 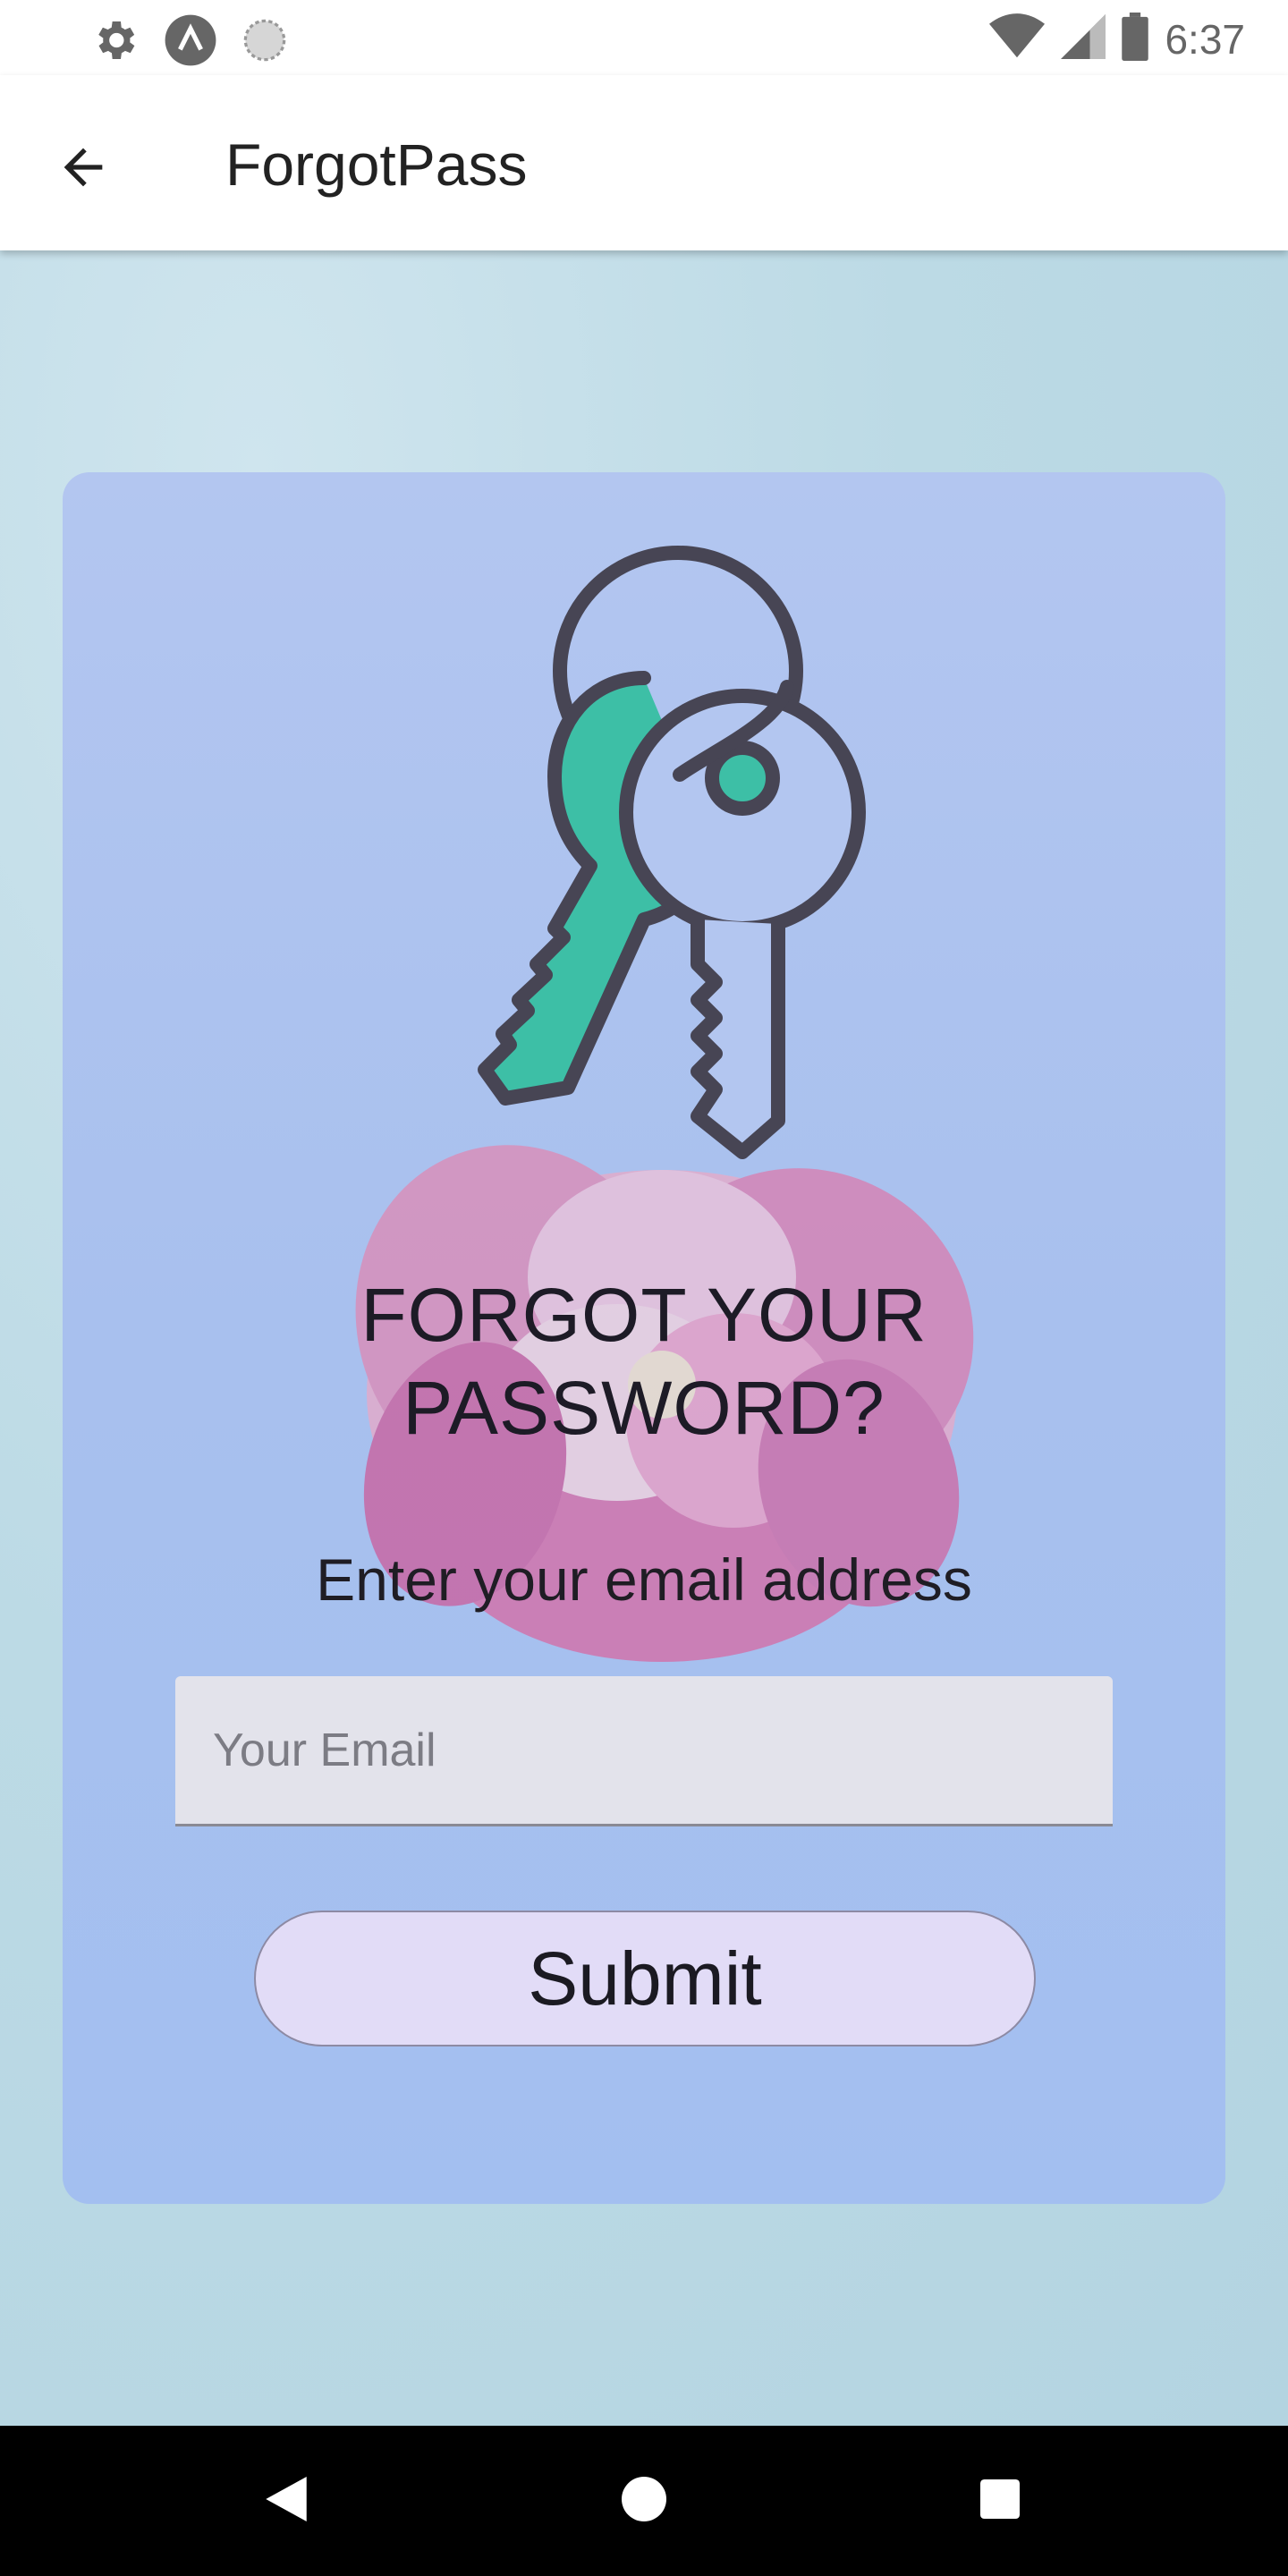 I want to click on page-title: ForgotPass, so click(x=376, y=164).